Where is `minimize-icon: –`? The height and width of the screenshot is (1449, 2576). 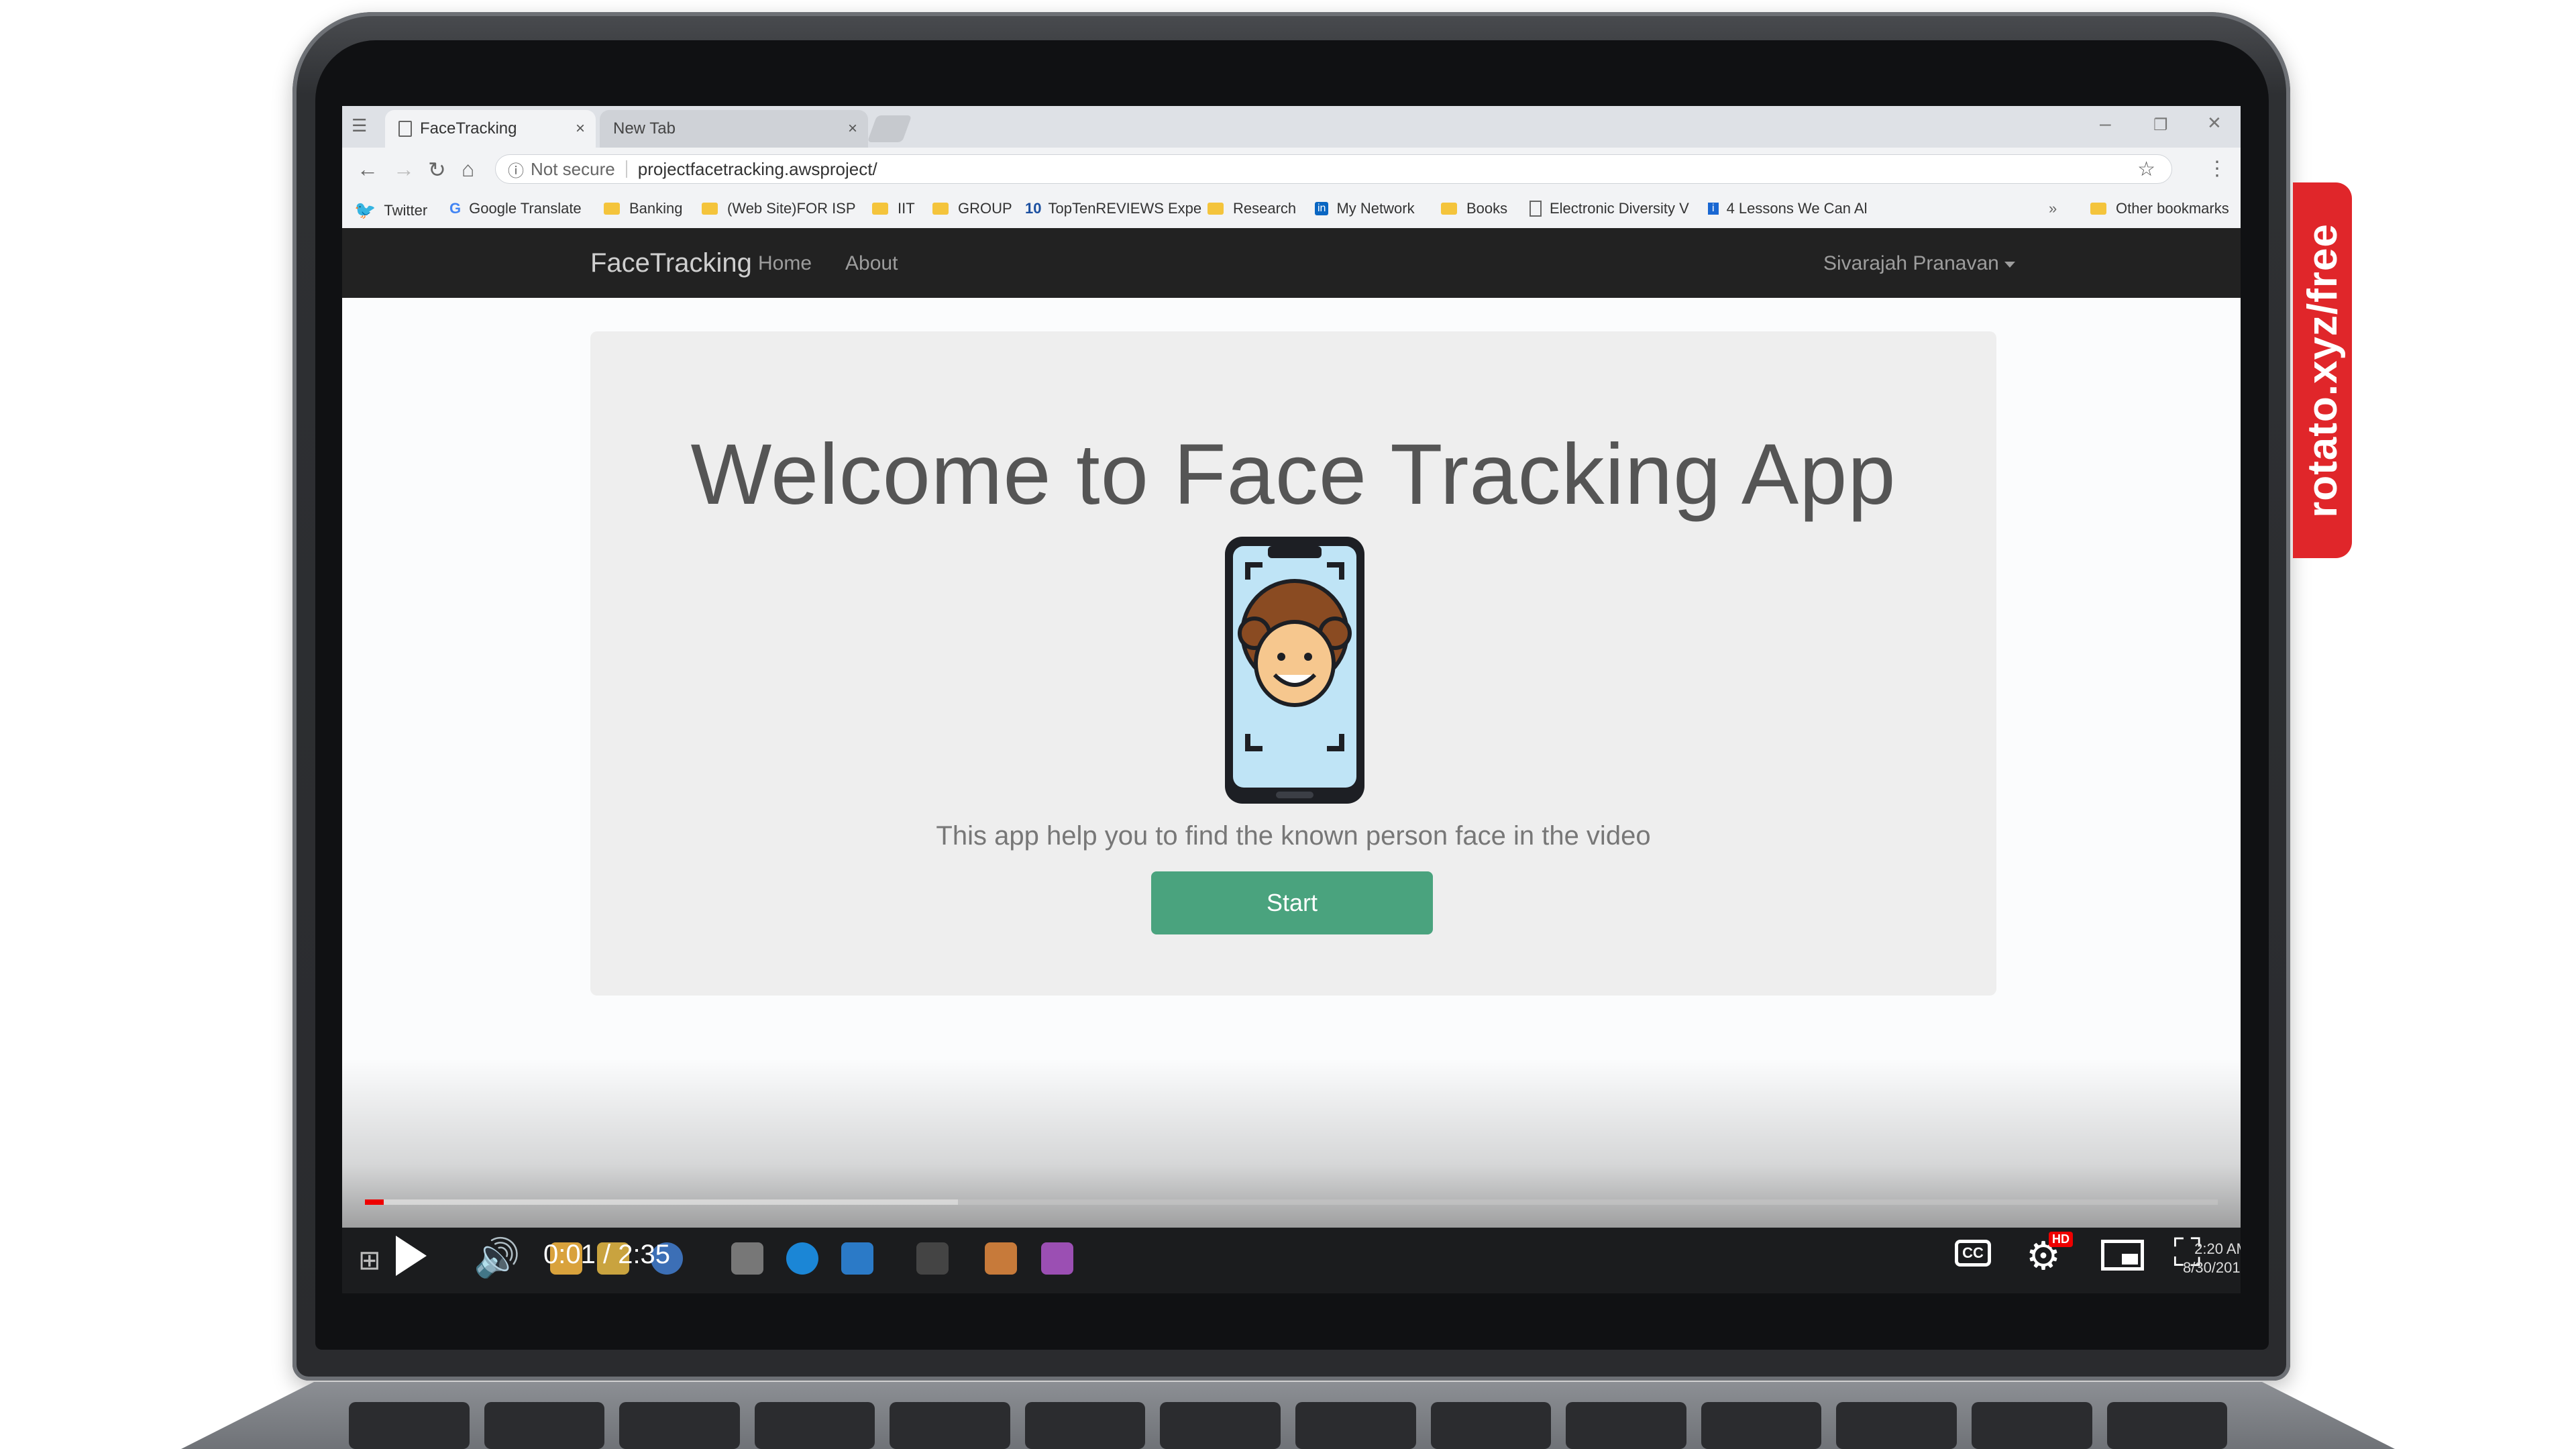
minimize-icon: – is located at coordinates (2105, 124).